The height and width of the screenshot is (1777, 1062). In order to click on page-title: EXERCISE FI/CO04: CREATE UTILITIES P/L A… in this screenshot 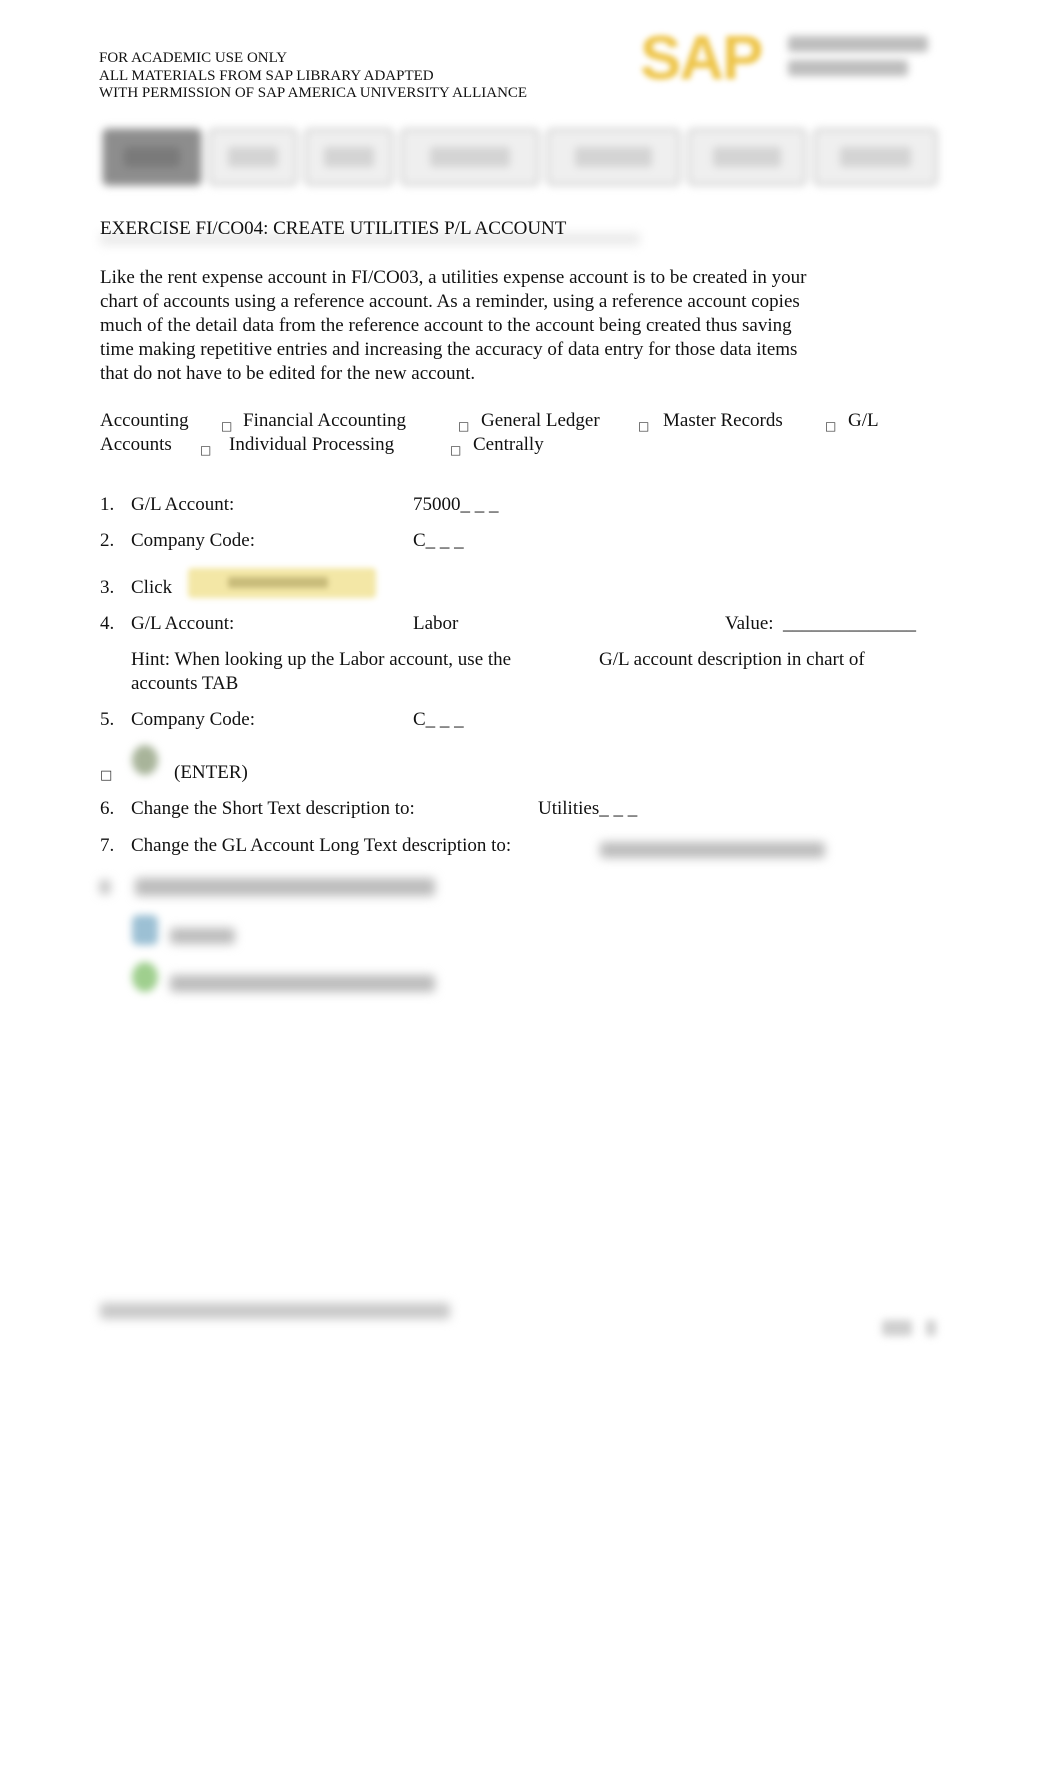, I will do `click(333, 228)`.